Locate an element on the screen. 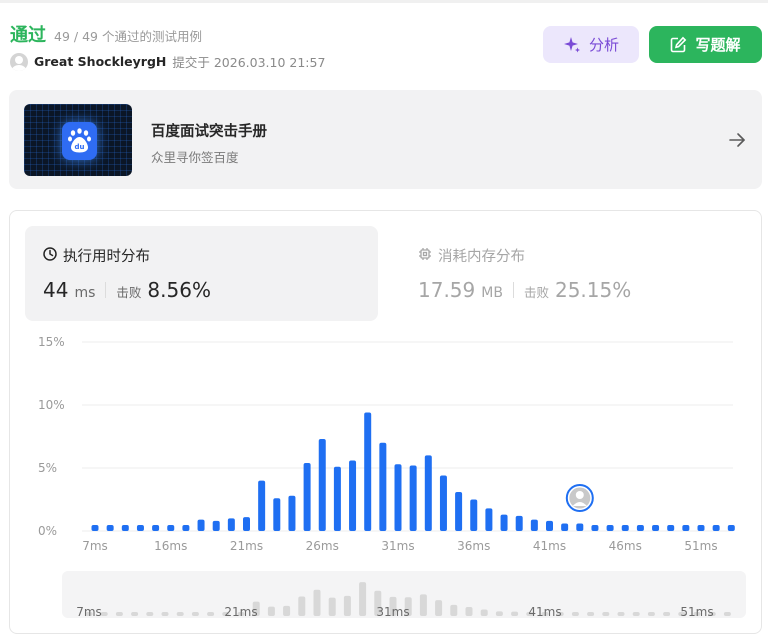  memory-value: 17.59 is located at coordinates (447, 290).